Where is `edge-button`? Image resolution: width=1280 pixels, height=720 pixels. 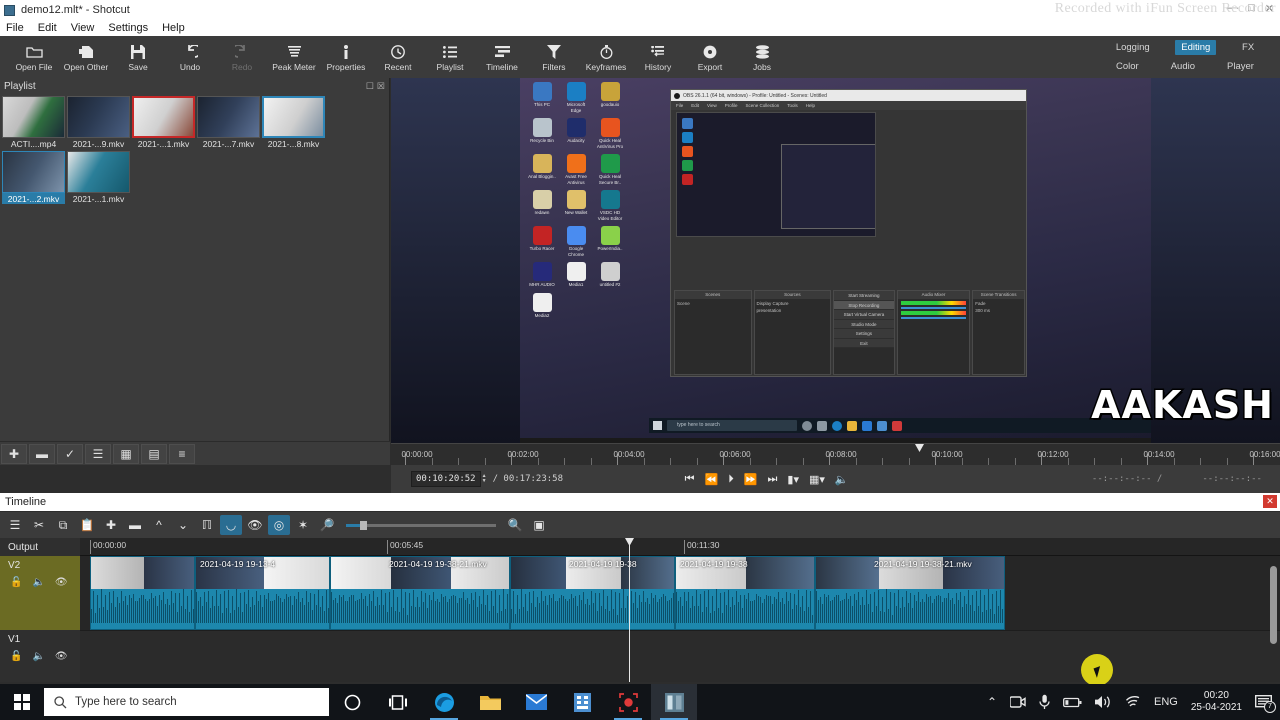
edge-button is located at coordinates (444, 702).